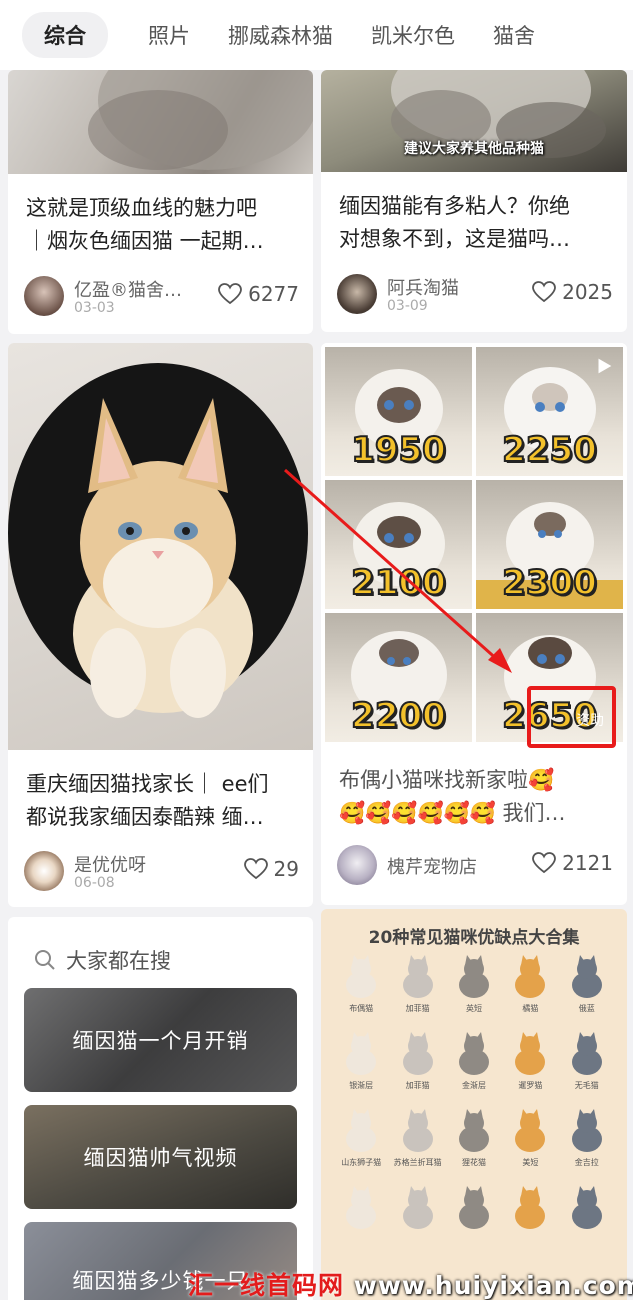 The width and height of the screenshot is (633, 1300). I want to click on note-image: 建议大家养其他品种猫, so click(474, 121).